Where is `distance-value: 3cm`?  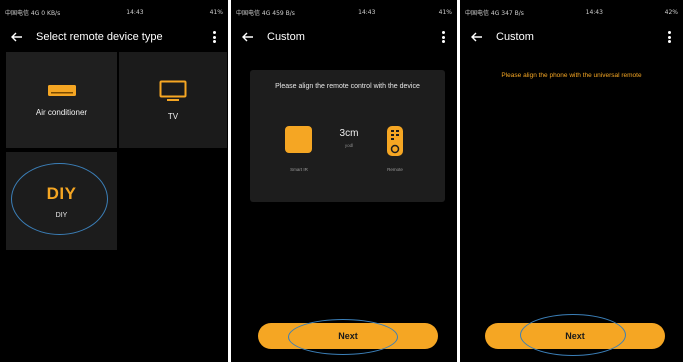 distance-value: 3cm is located at coordinates (349, 133).